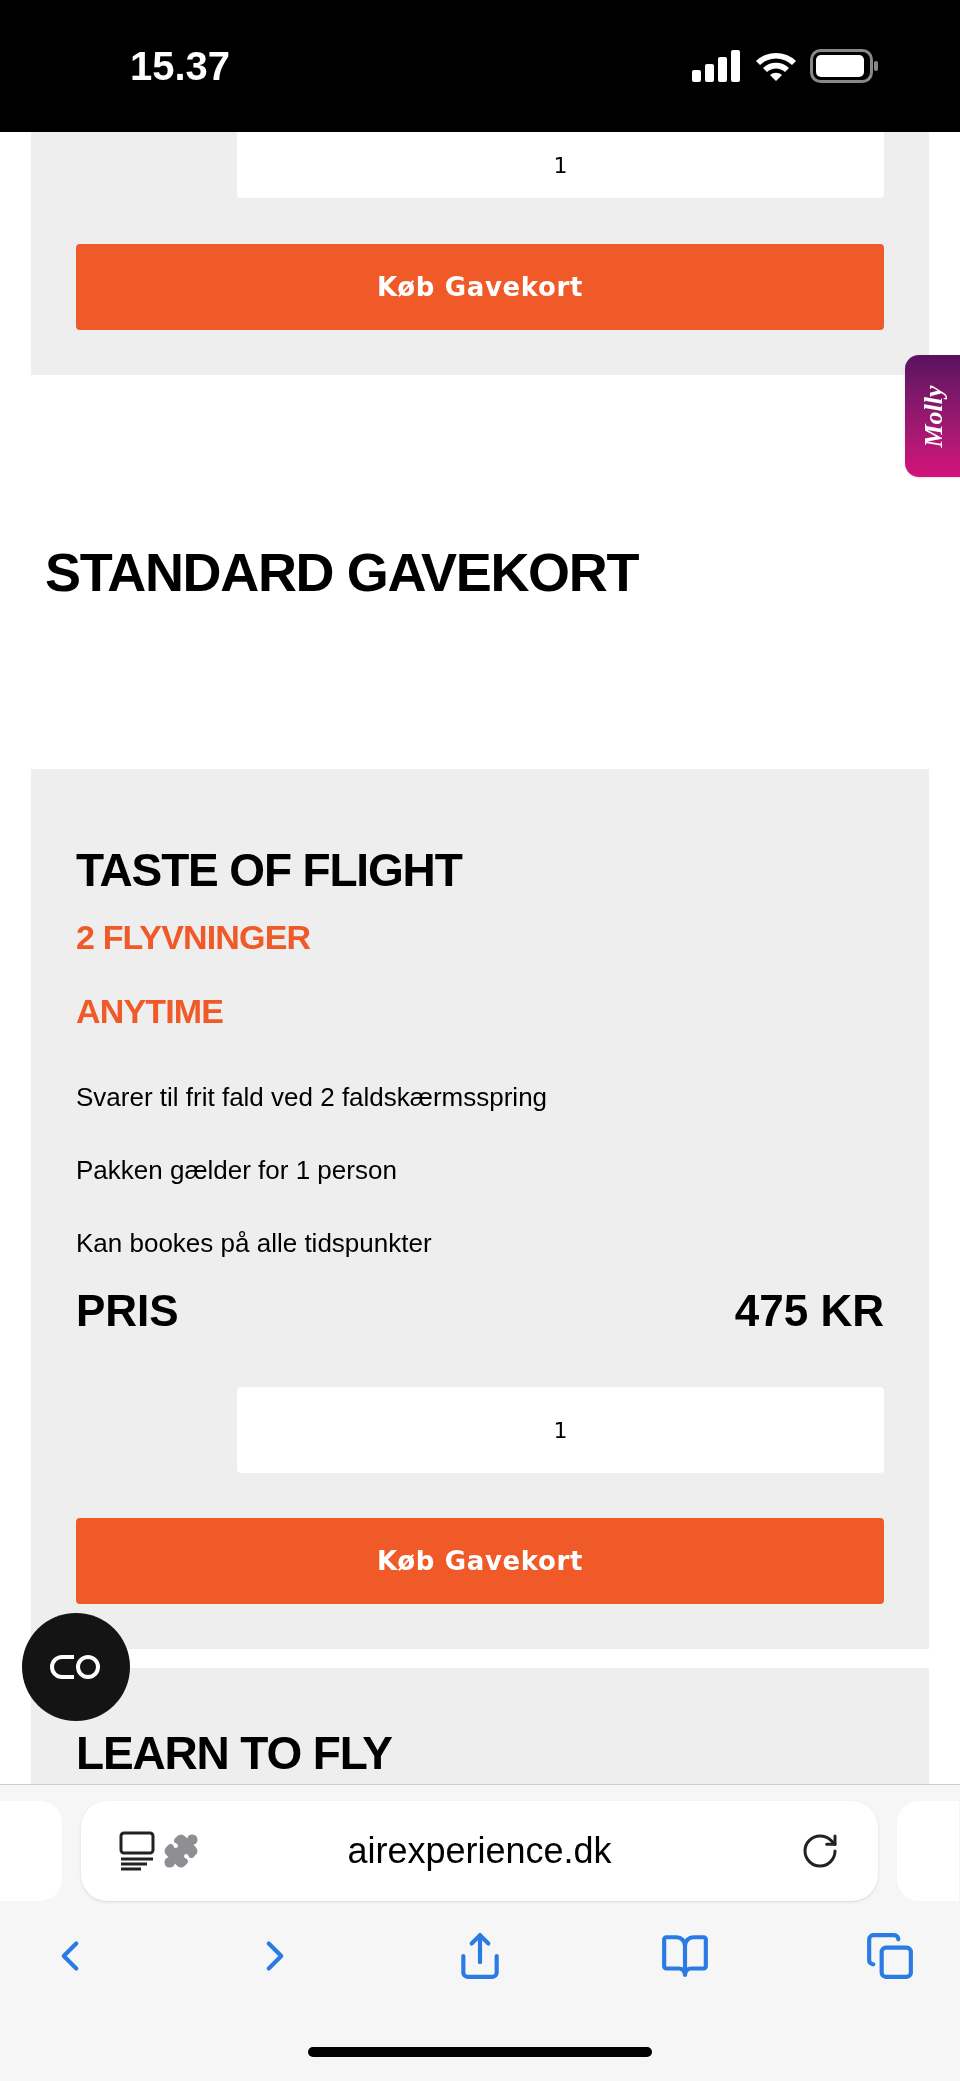 The width and height of the screenshot is (960, 2081). I want to click on signal-icon, so click(717, 66).